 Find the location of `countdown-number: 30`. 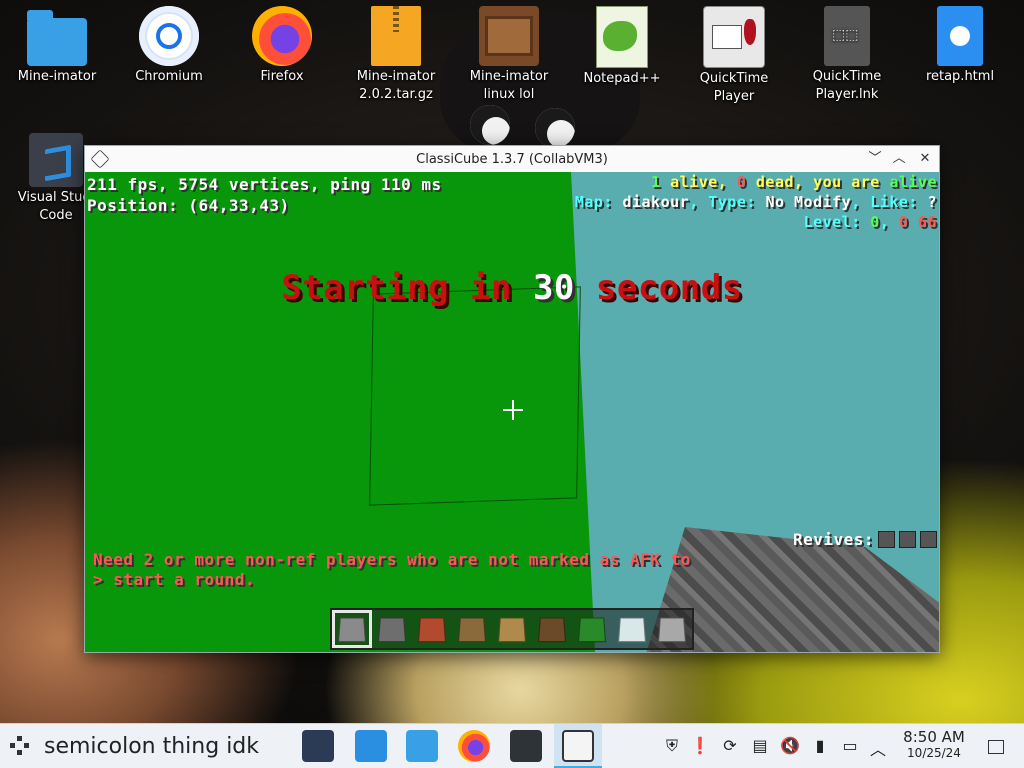

countdown-number: 30 is located at coordinates (553, 288).